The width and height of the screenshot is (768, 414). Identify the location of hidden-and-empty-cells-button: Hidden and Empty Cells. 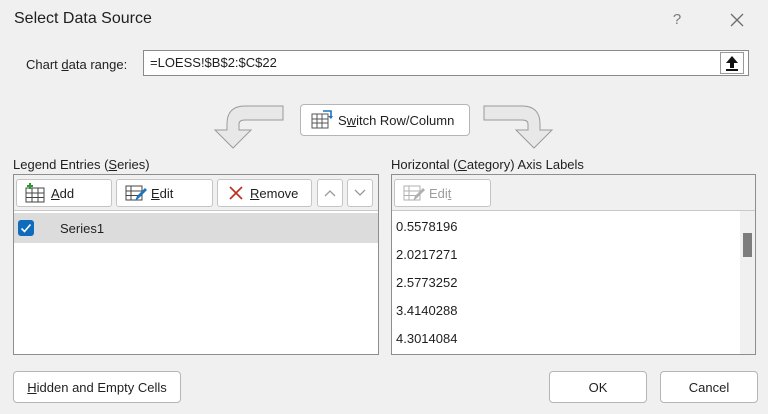
(97, 387).